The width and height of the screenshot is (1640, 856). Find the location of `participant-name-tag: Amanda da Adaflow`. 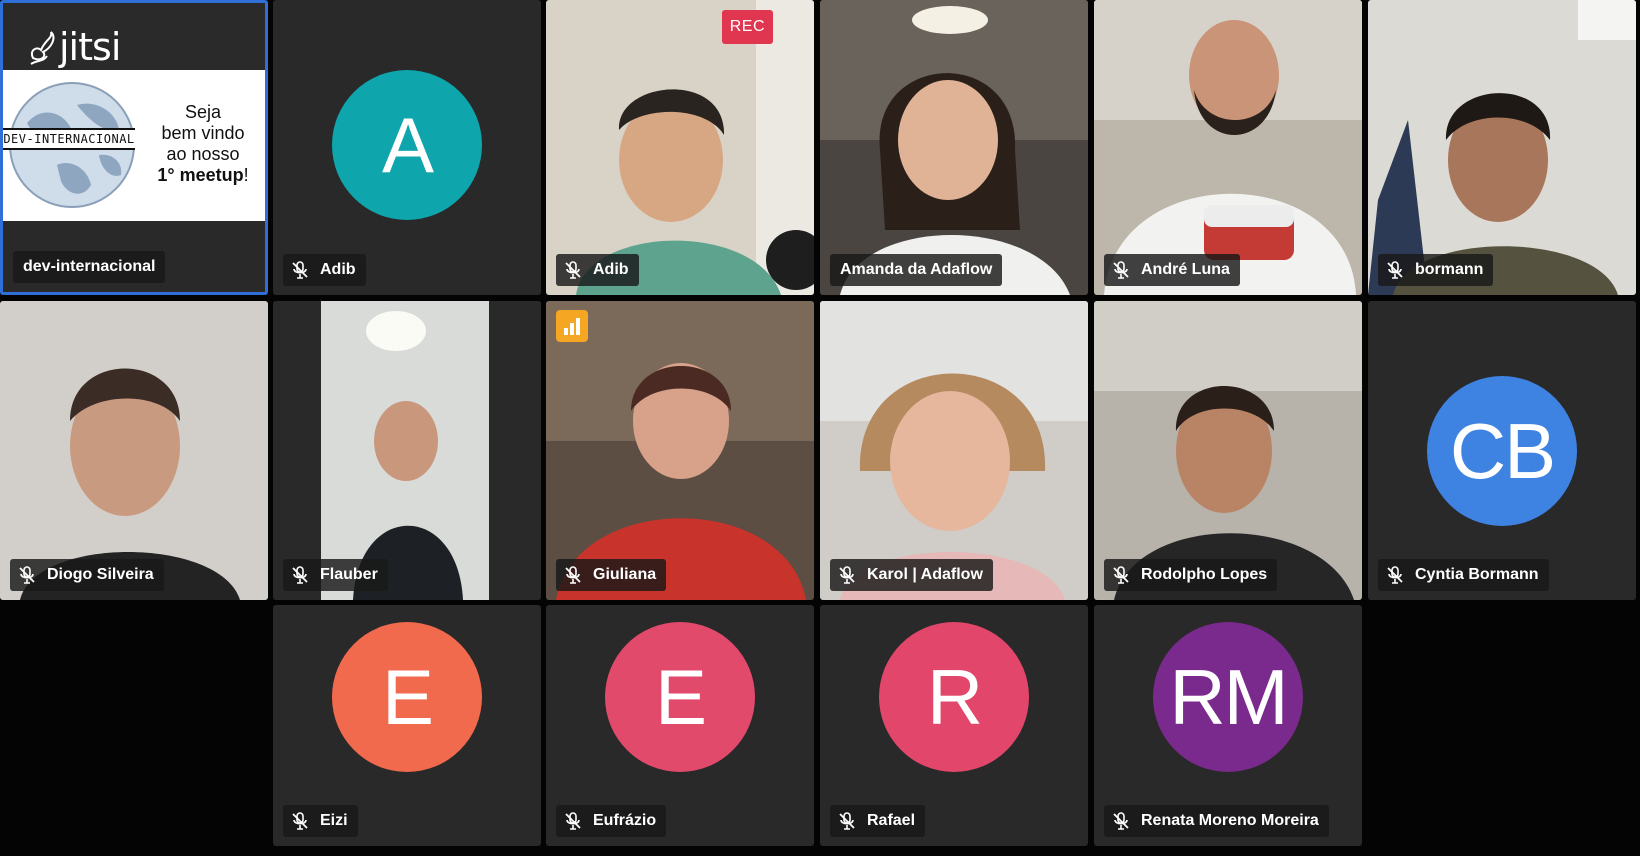

participant-name-tag: Amanda da Adaflow is located at coordinates (916, 270).